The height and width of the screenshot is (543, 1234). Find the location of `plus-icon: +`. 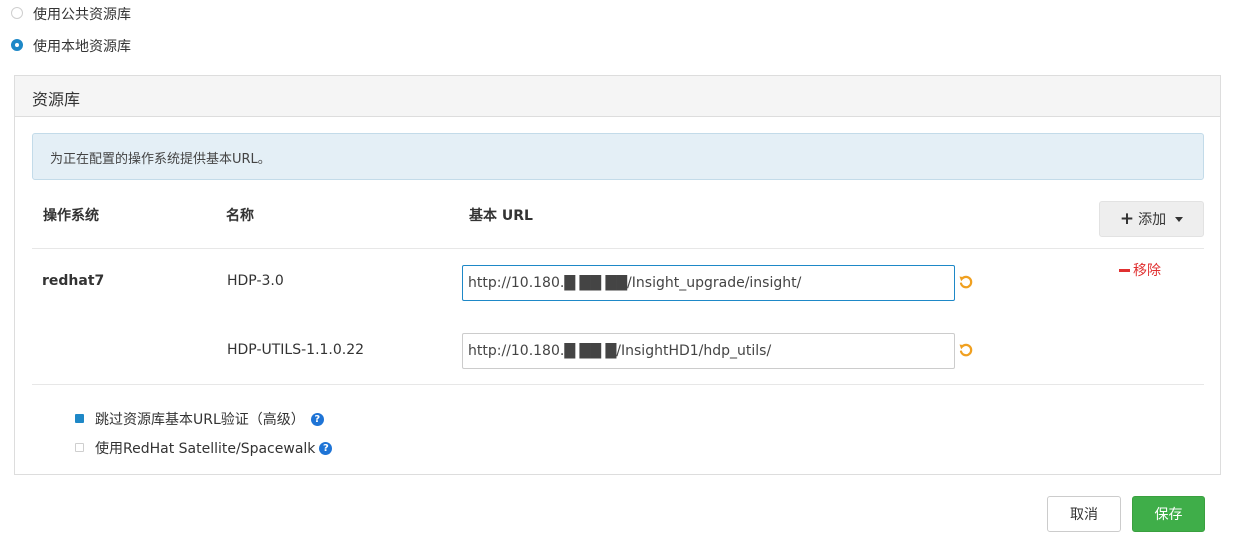

plus-icon: + is located at coordinates (1127, 218).